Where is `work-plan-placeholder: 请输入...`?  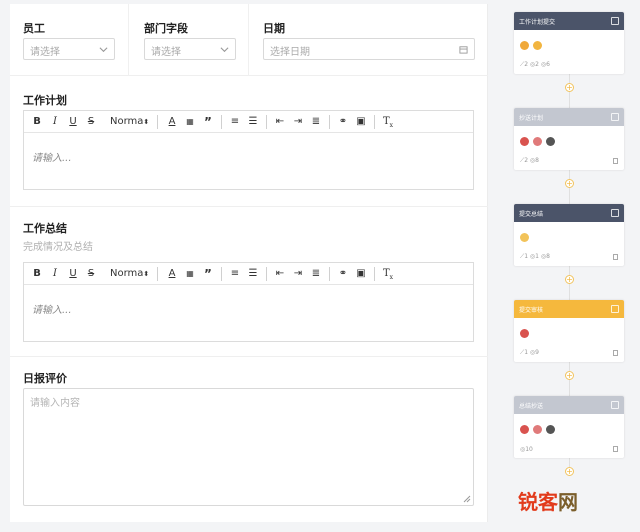
work-plan-placeholder: 请输入... is located at coordinates (52, 156).